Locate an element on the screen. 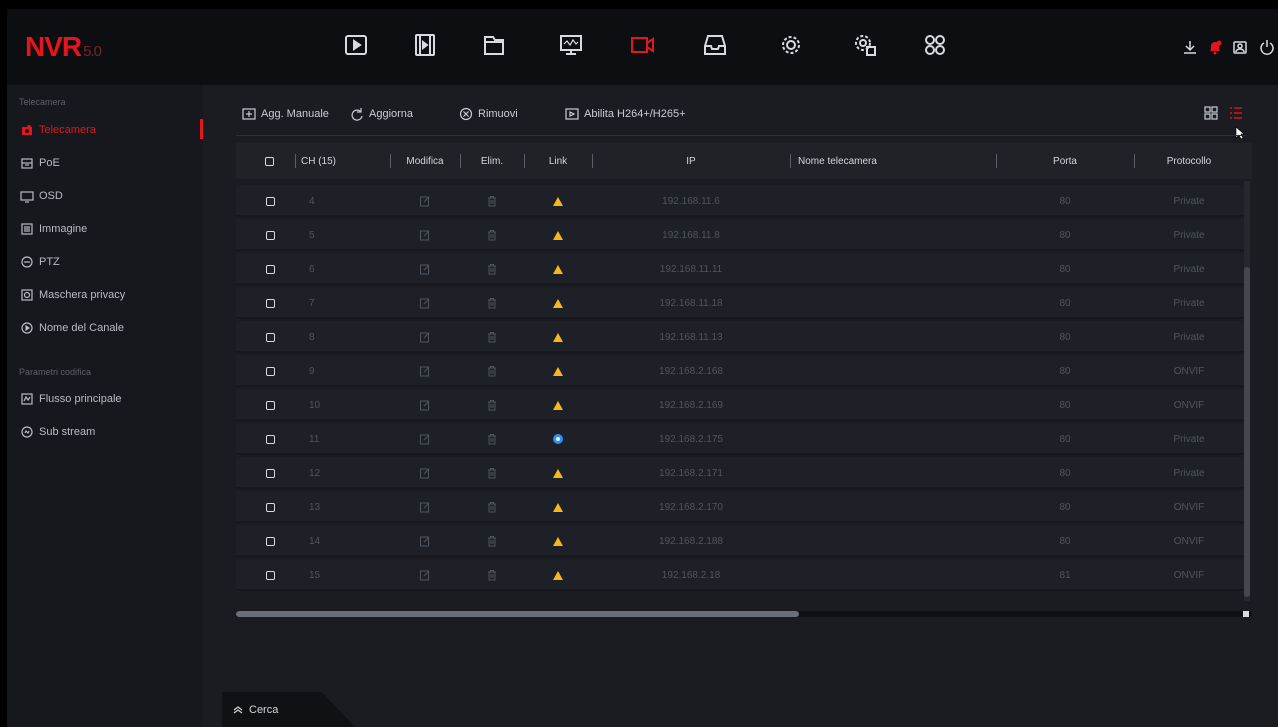  system-settings-icon is located at coordinates (865, 45).